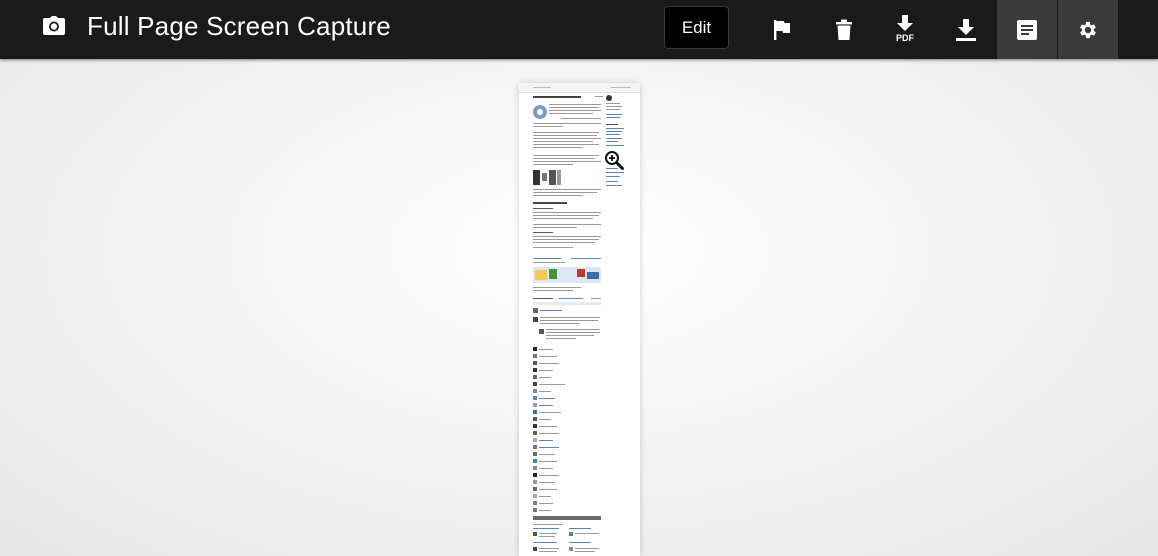 The width and height of the screenshot is (1158, 556). I want to click on trash-icon, so click(844, 30).